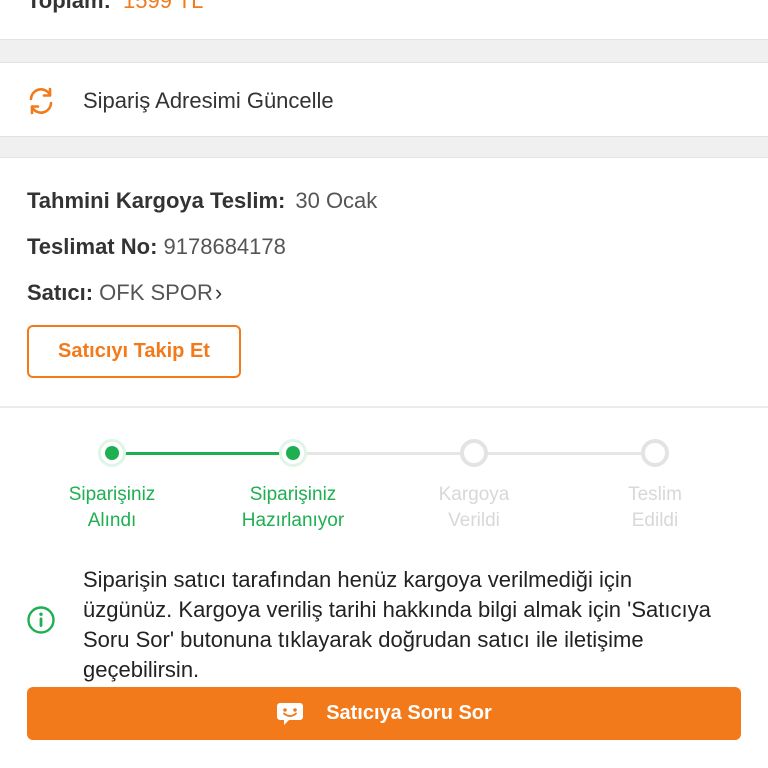 This screenshot has height=768, width=768. Describe the element at coordinates (92, 246) in the screenshot. I see `delivery-number-label: Teslimat No:` at that location.